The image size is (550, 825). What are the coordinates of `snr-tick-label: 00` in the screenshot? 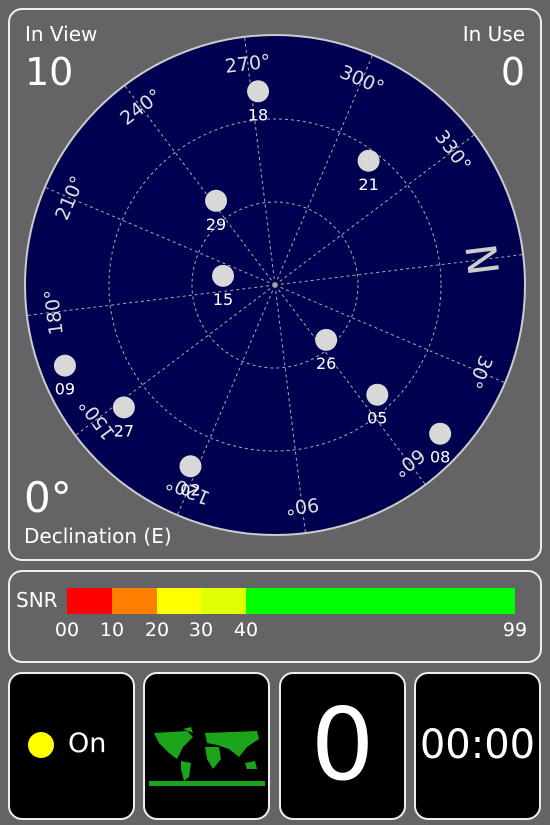 It's located at (67, 630).